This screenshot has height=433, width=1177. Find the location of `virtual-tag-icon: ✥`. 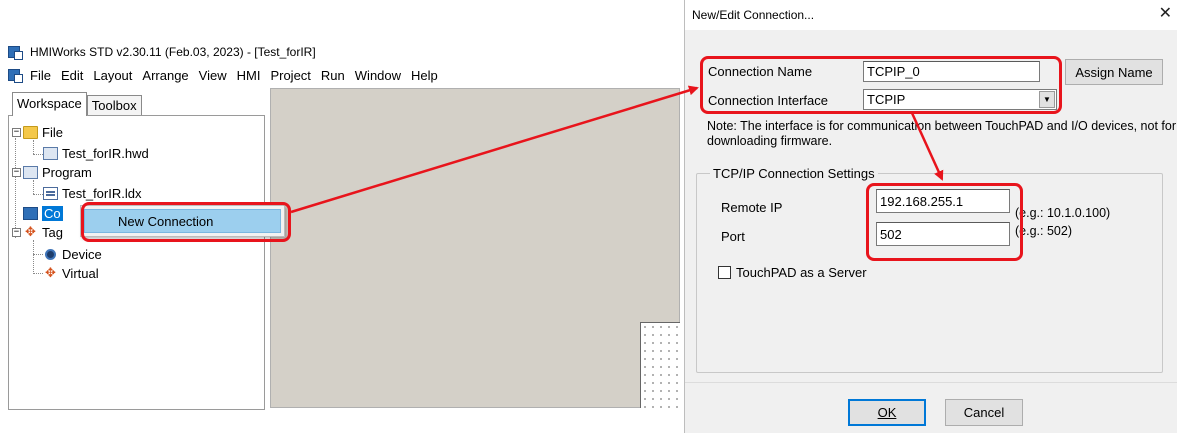

virtual-tag-icon: ✥ is located at coordinates (50, 272).